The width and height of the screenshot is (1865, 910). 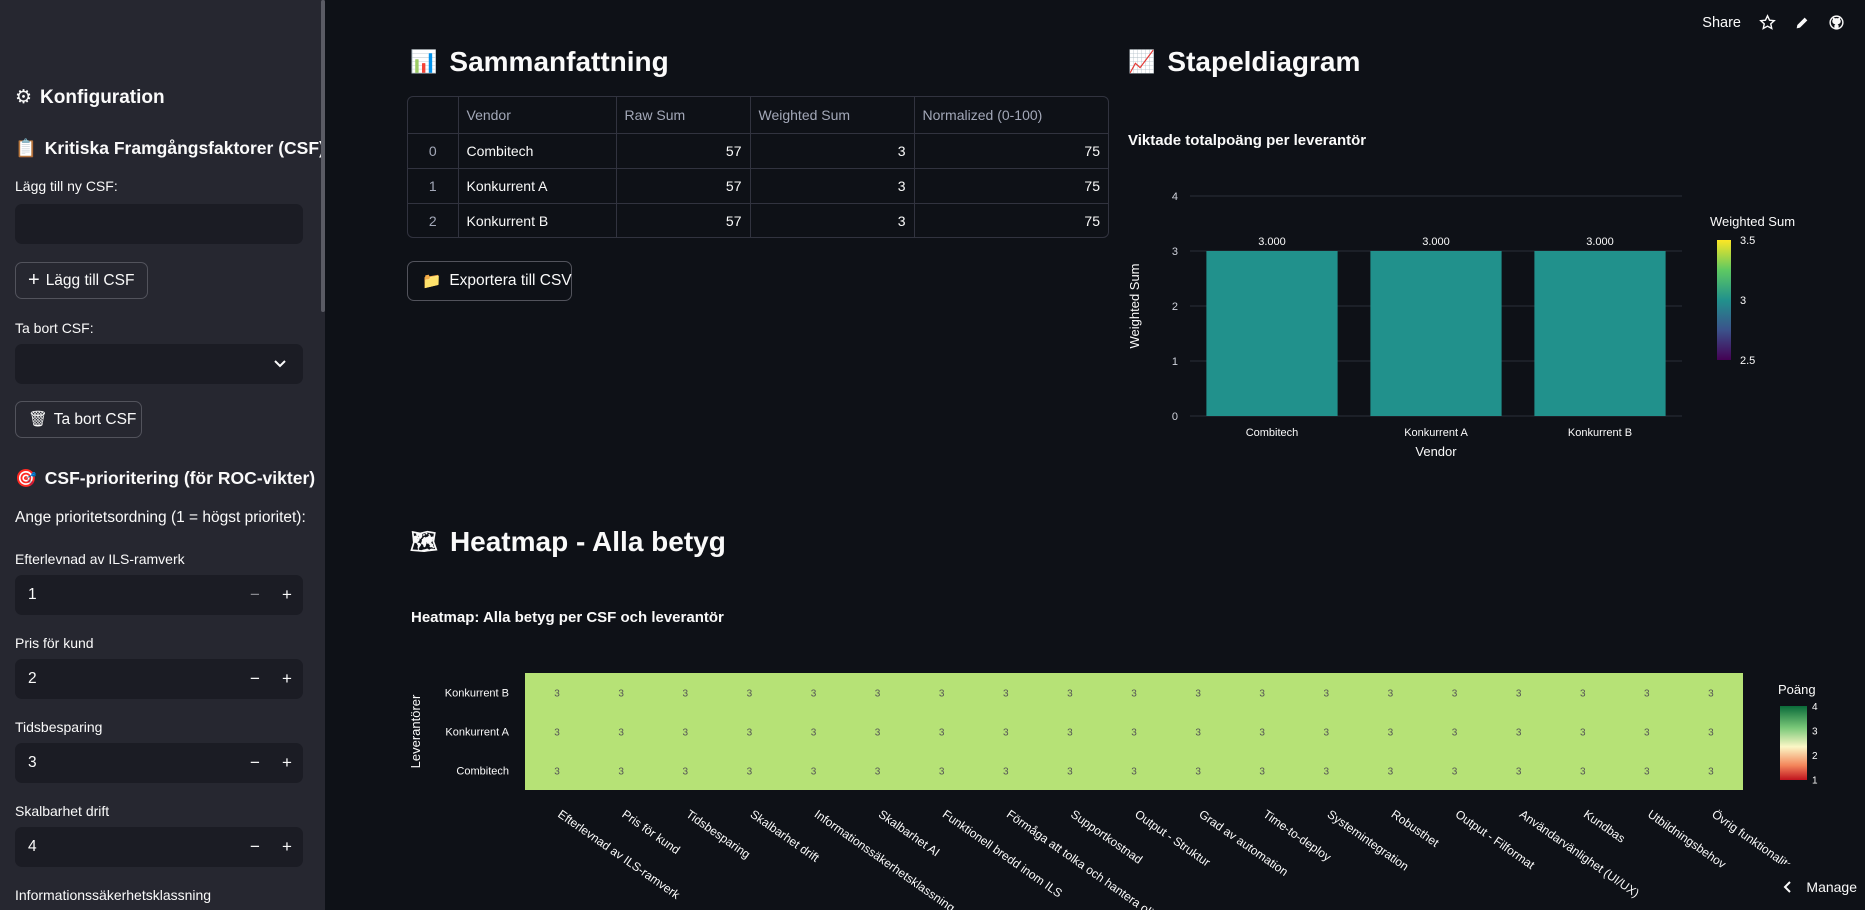 I want to click on column-header, so click(x=433, y=115).